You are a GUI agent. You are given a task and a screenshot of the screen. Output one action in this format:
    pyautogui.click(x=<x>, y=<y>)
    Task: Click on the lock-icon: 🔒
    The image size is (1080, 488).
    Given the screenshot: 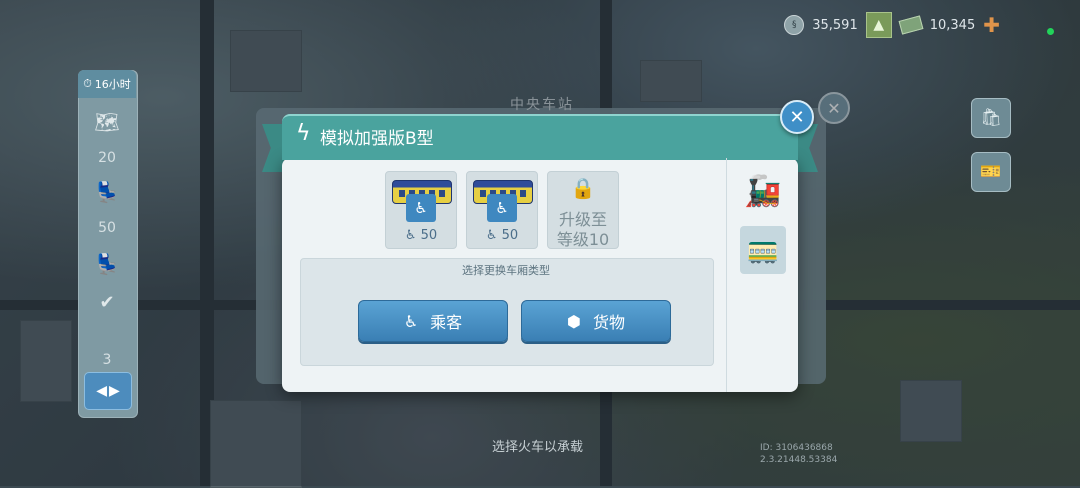 What is the action you would take?
    pyautogui.click(x=583, y=188)
    